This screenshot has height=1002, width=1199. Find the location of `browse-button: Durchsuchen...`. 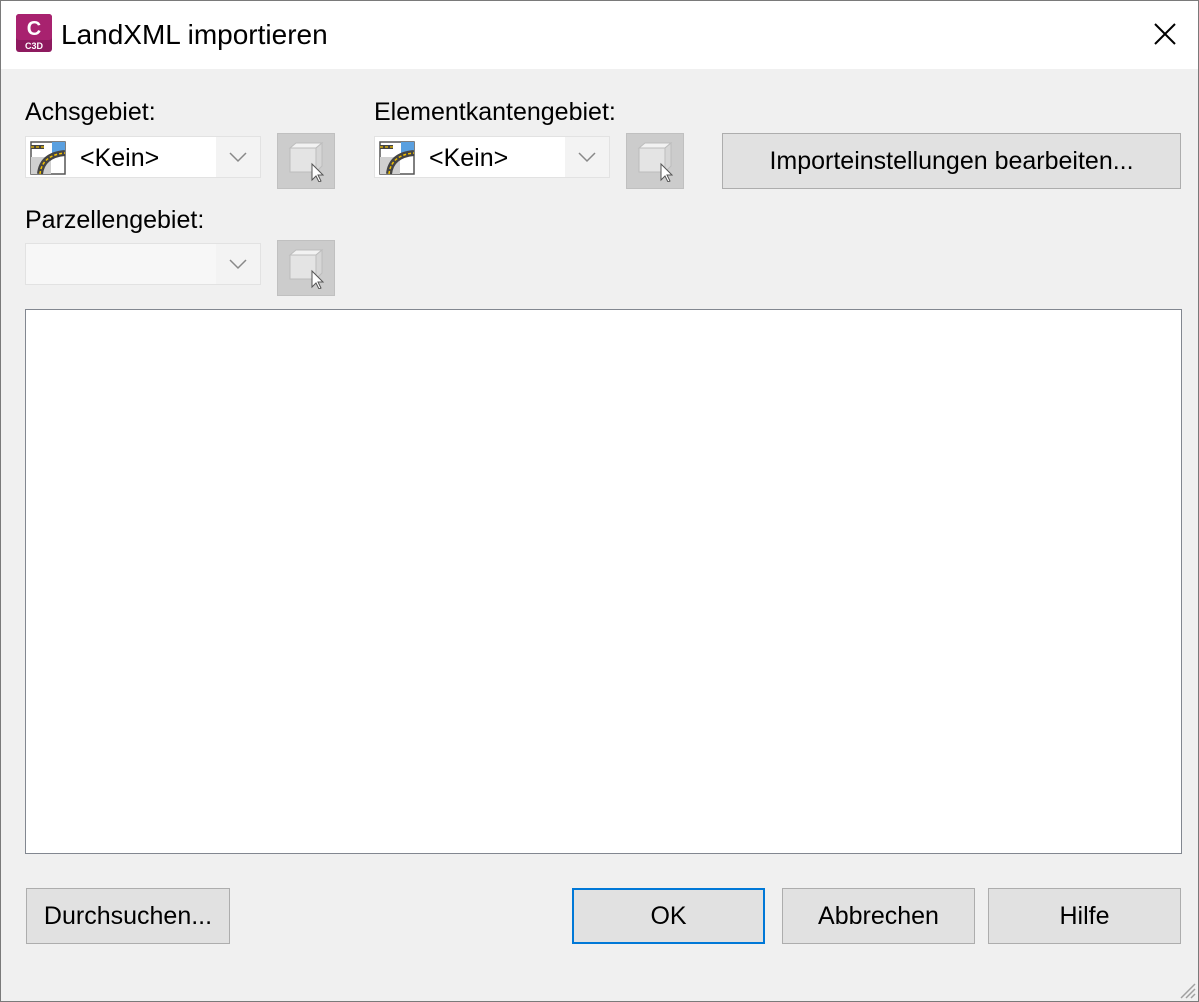

browse-button: Durchsuchen... is located at coordinates (128, 916).